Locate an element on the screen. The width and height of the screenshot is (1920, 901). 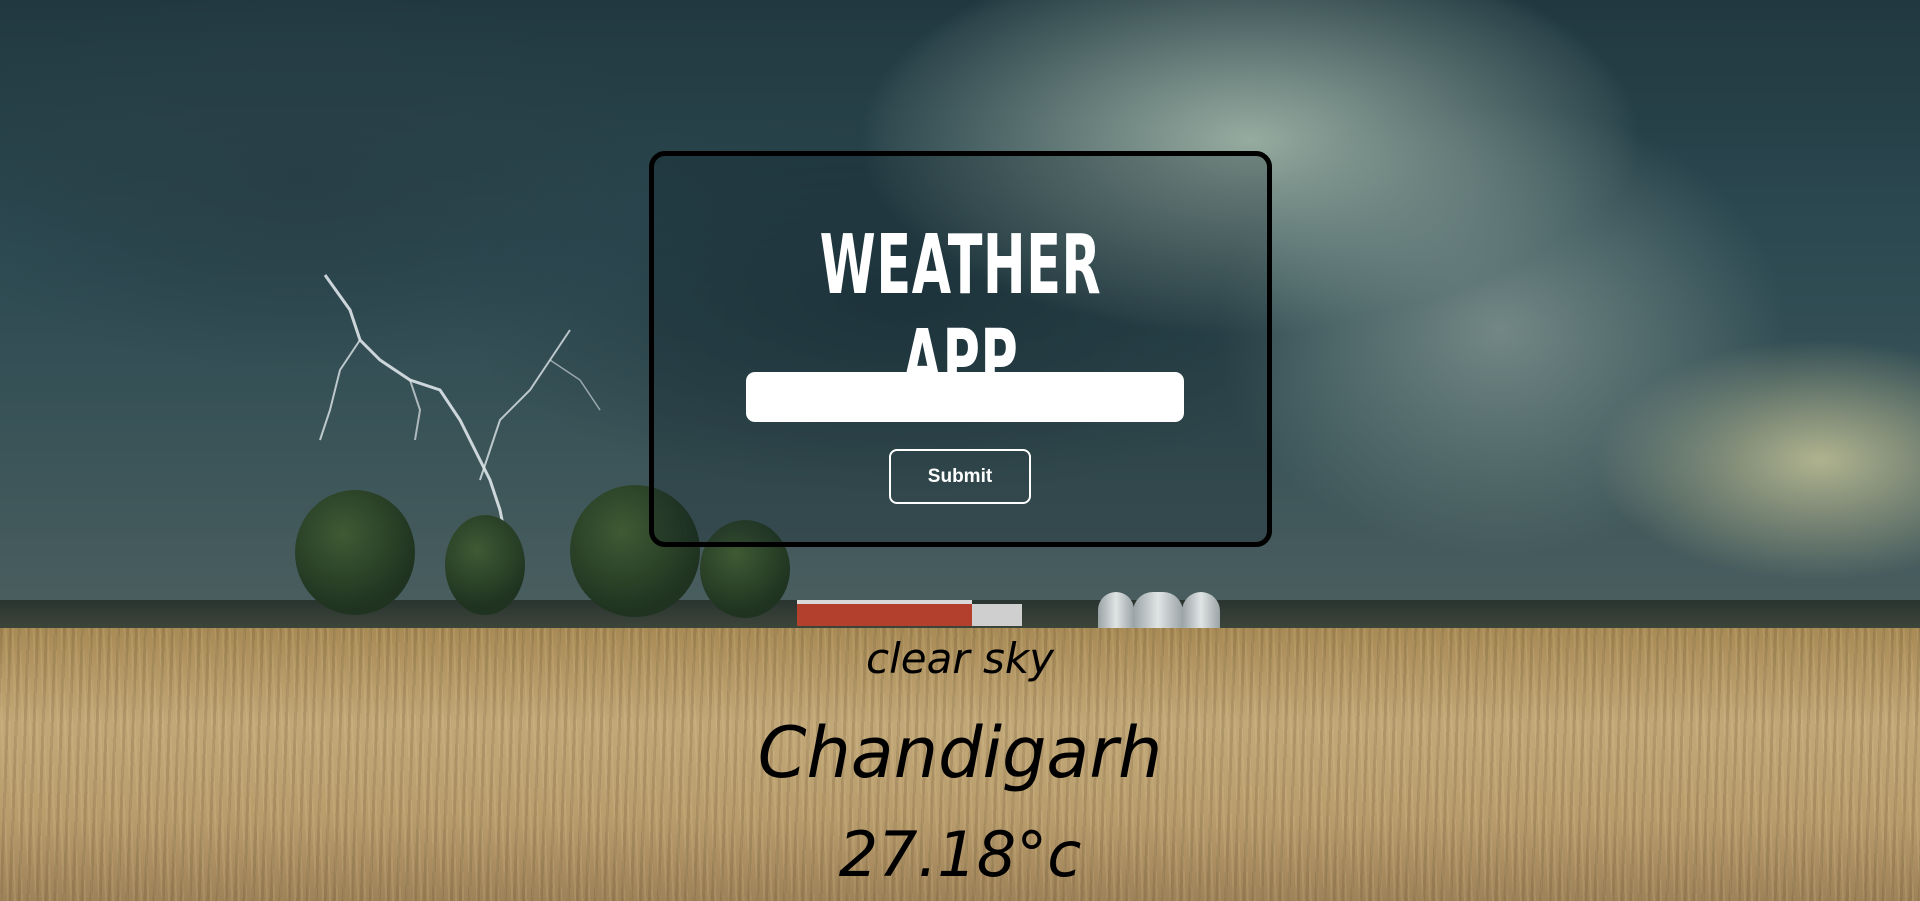
weather-description: clear sky is located at coordinates (959, 658).